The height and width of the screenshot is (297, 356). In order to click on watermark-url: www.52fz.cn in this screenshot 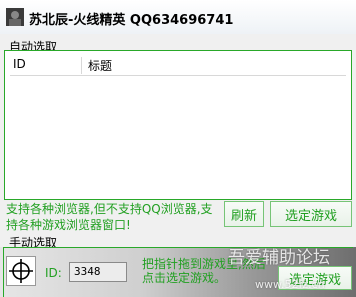, I will do `click(290, 284)`.